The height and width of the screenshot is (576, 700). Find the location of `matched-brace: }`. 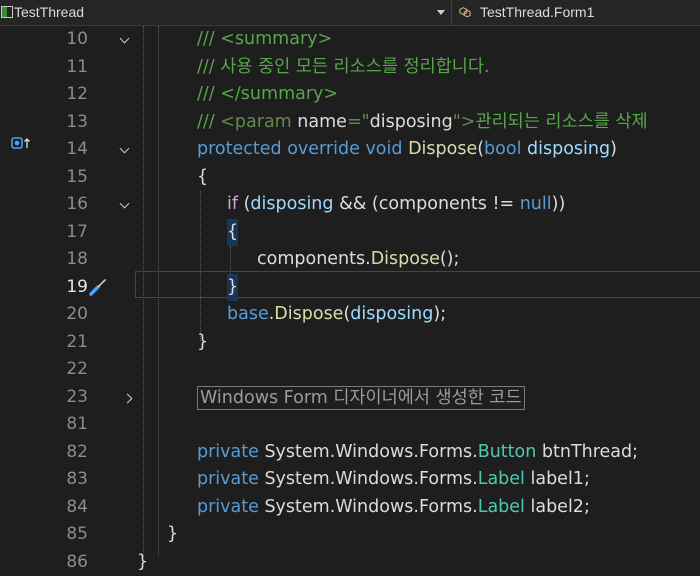

matched-brace: } is located at coordinates (232, 288).